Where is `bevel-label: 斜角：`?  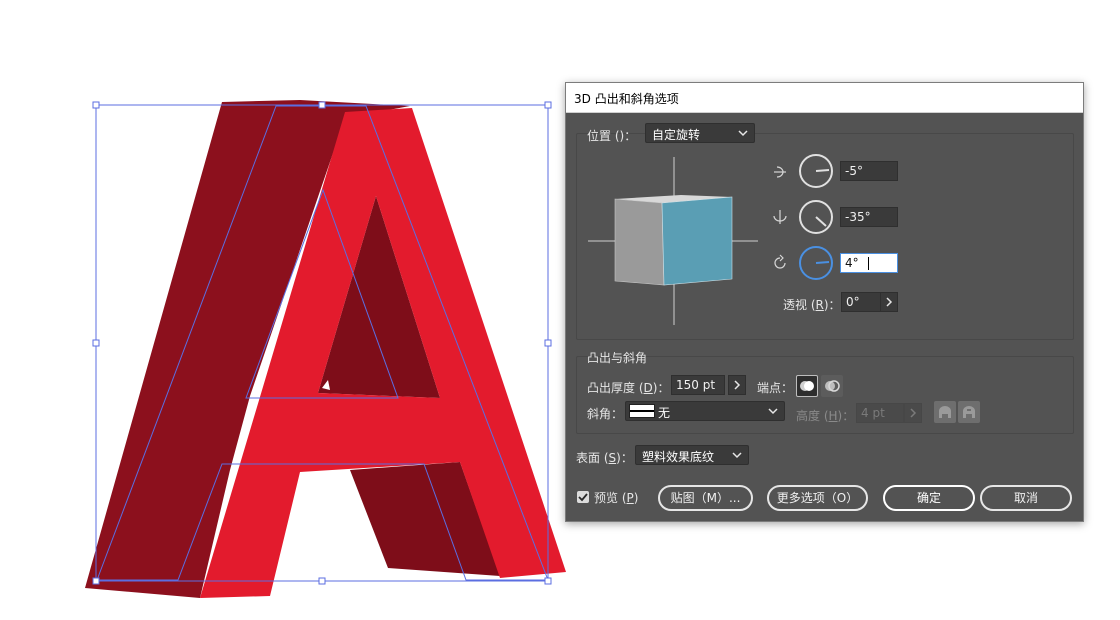
bevel-label: 斜角： is located at coordinates (605, 414).